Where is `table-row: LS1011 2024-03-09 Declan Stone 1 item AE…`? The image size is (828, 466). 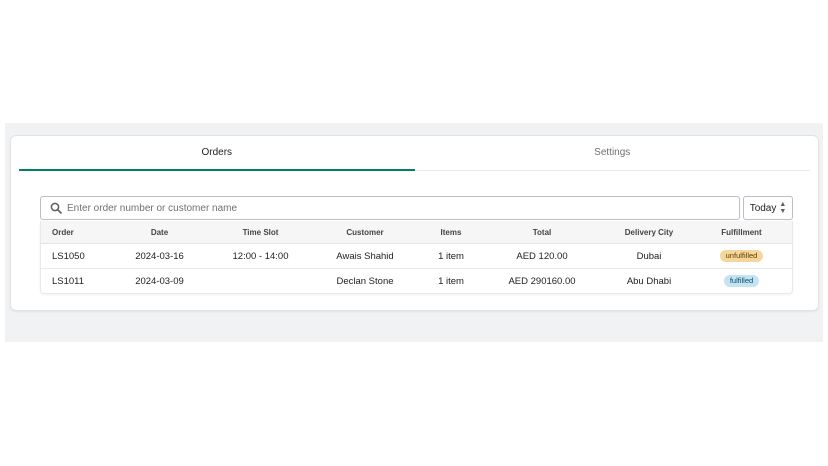 table-row: LS1011 2024-03-09 Declan Stone 1 item AE… is located at coordinates (416, 281).